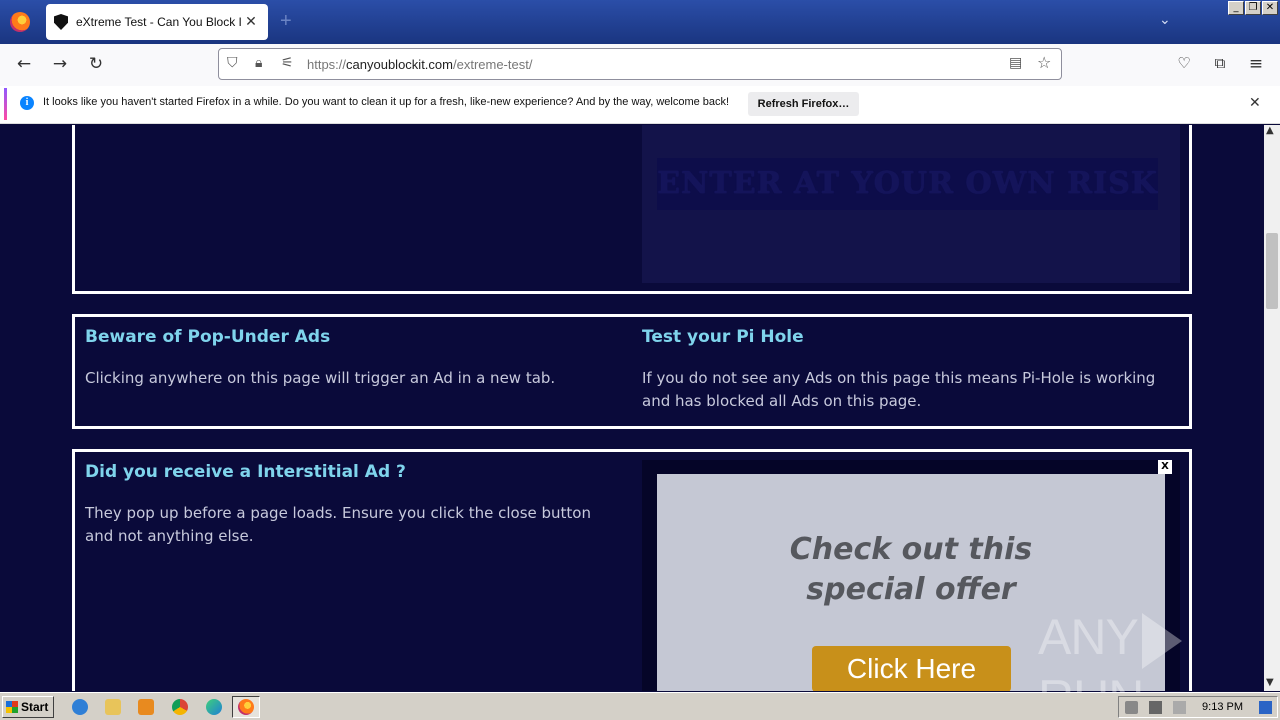 Image resolution: width=1280 pixels, height=720 pixels. I want to click on page-scrollbar: ▲ ▼, so click(1272, 408).